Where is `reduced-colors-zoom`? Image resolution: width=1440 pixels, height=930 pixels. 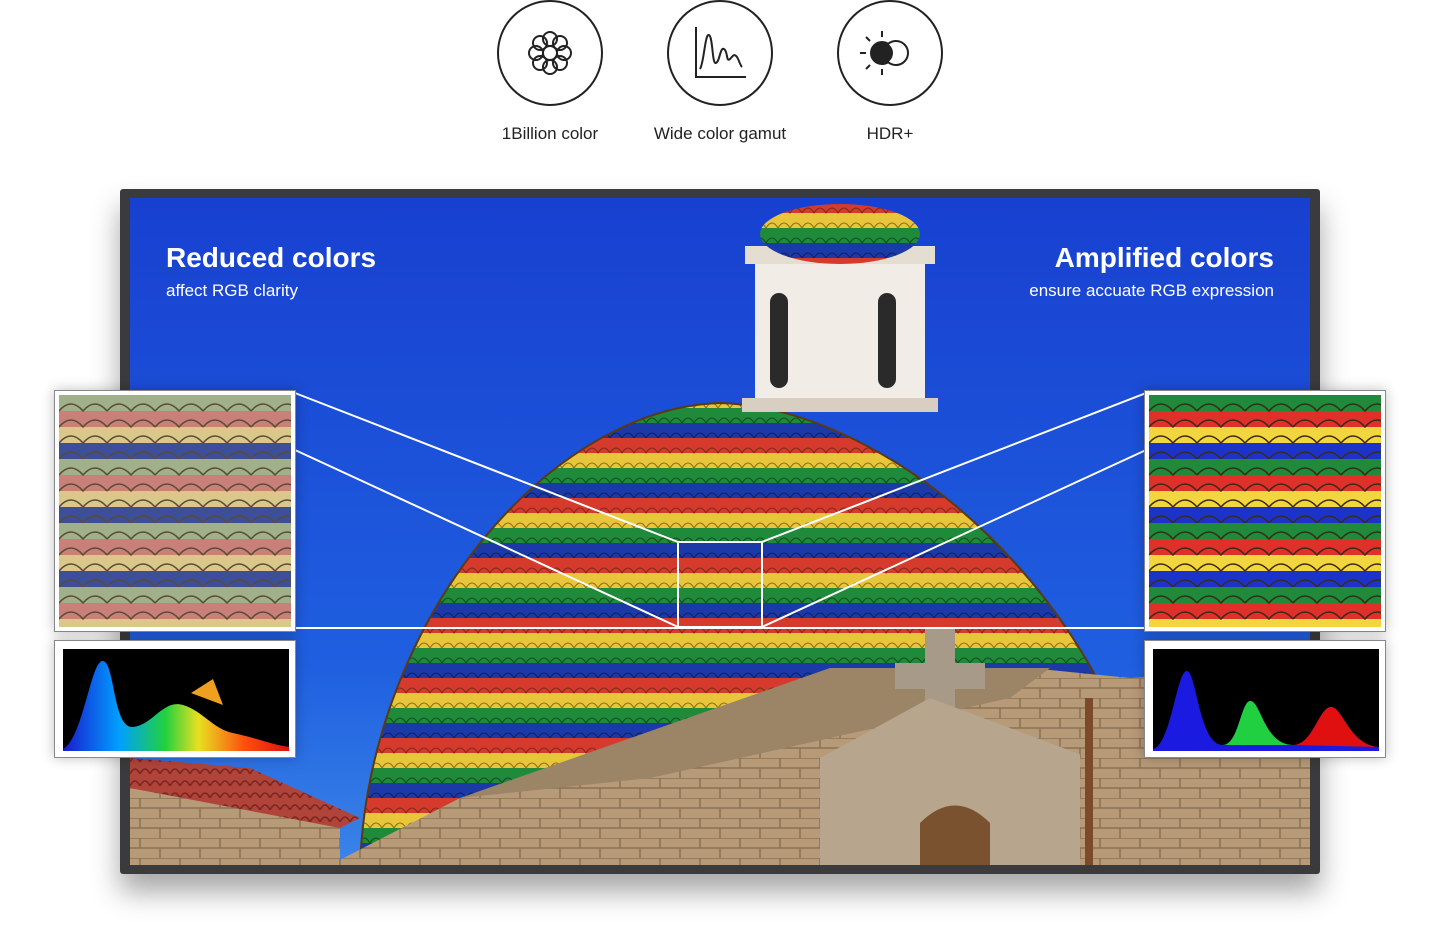
reduced-colors-zoom is located at coordinates (175, 511).